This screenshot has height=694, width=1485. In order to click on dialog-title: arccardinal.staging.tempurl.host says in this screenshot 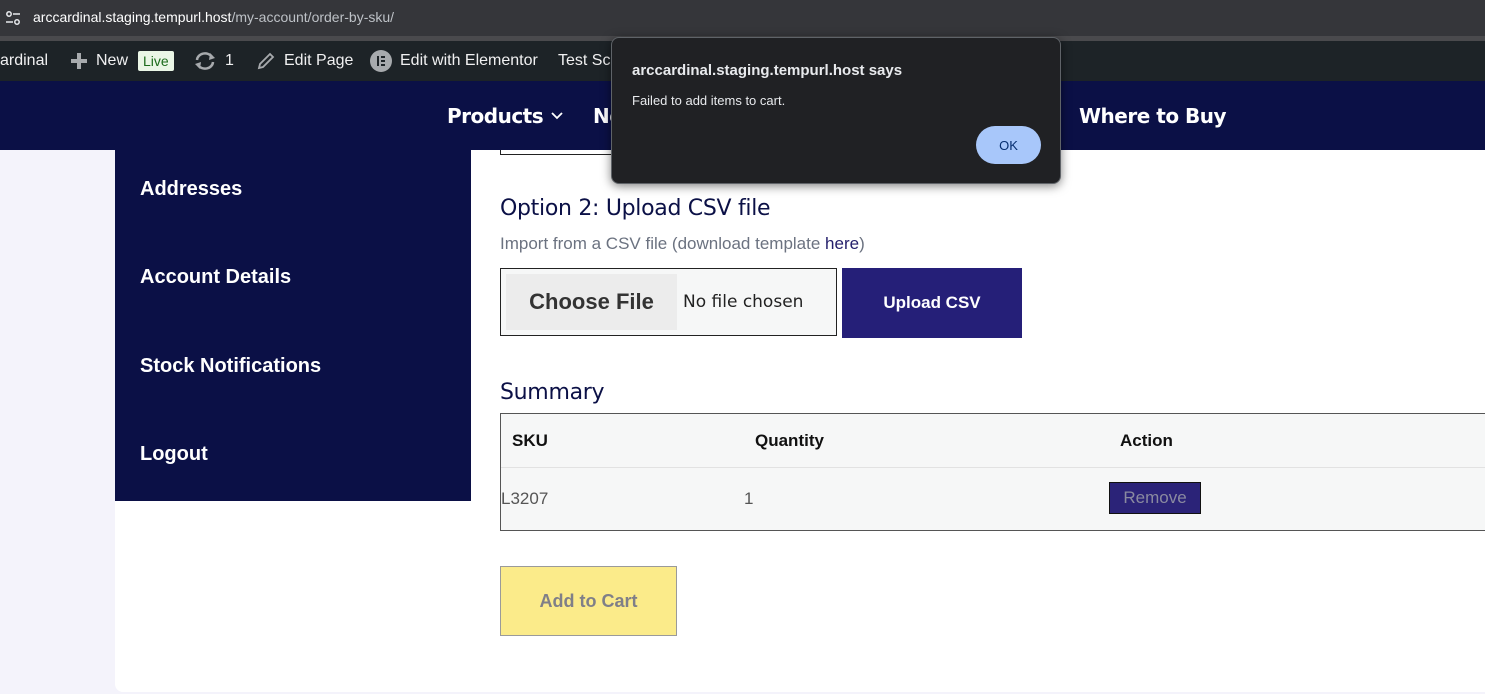, I will do `click(767, 70)`.